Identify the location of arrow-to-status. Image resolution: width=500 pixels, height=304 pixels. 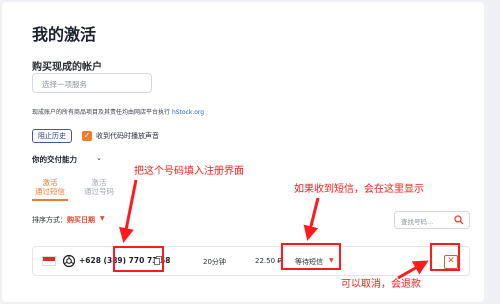
(311, 219).